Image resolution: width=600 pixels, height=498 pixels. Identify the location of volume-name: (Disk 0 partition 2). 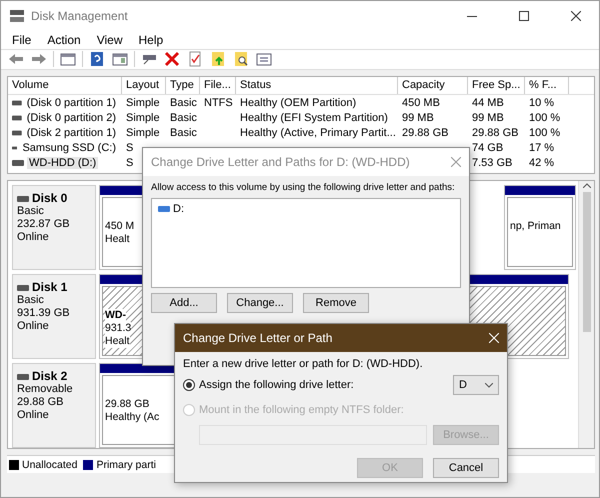
(71, 118).